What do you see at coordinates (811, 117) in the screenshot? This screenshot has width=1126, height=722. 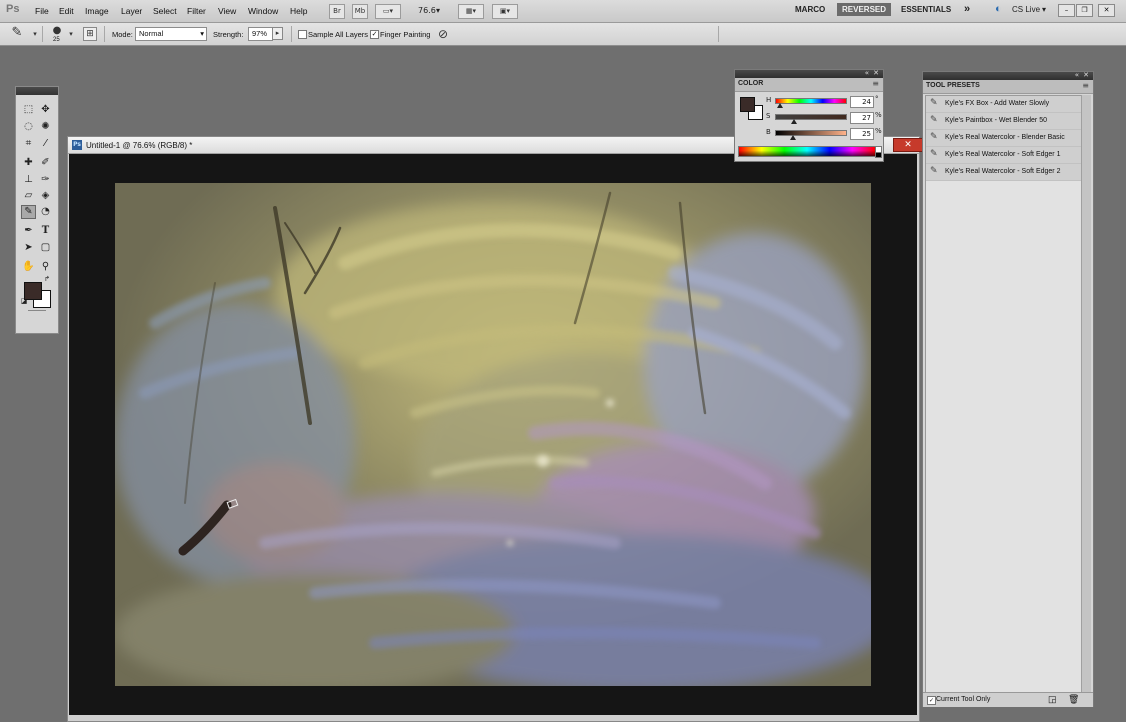 I see `slider-s-track` at bounding box center [811, 117].